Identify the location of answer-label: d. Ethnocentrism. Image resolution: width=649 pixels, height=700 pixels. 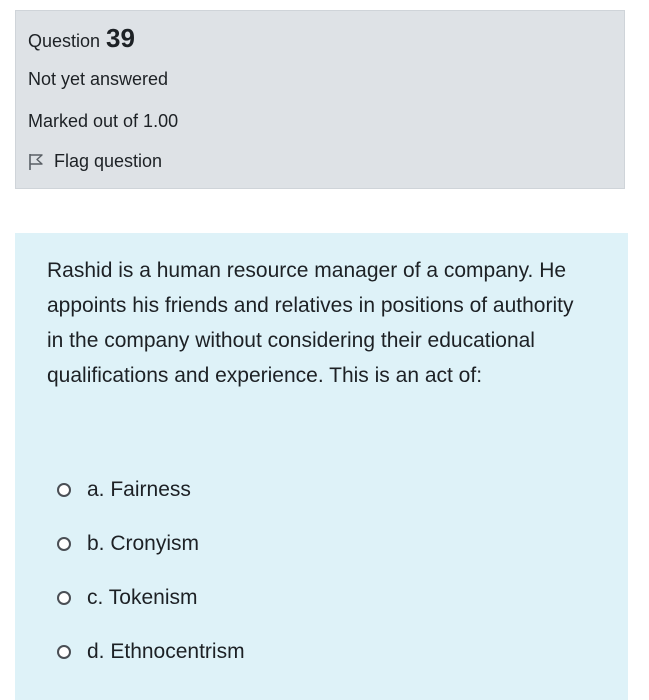
(166, 651).